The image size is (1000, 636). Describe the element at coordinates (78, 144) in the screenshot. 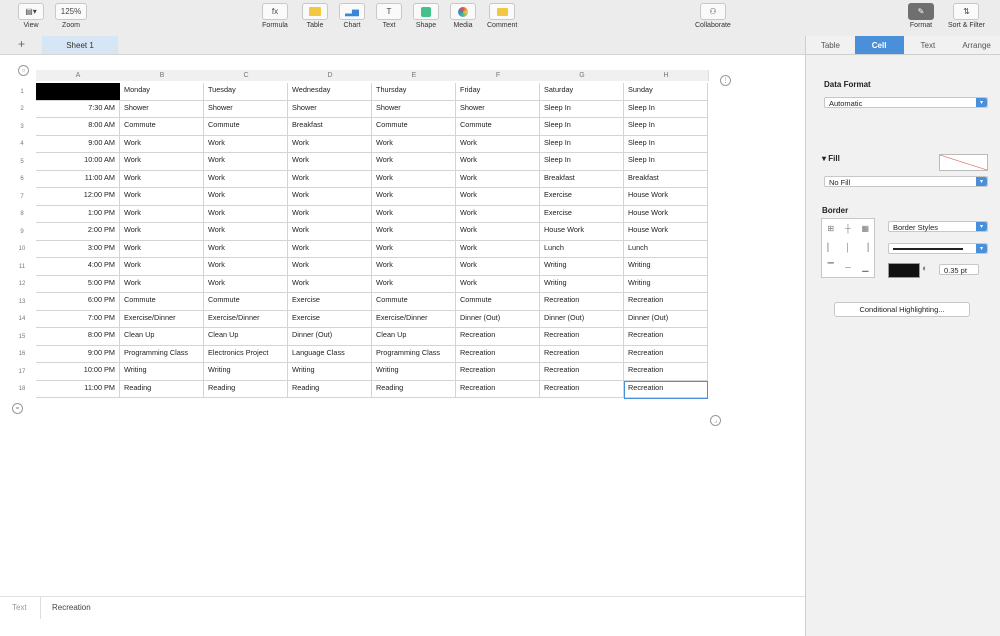

I see `table-cell: 9:00 AM` at that location.